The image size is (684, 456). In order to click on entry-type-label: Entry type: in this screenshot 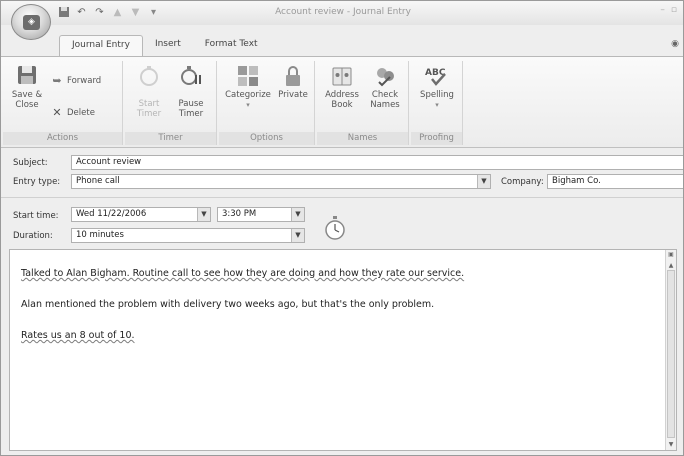, I will do `click(37, 182)`.